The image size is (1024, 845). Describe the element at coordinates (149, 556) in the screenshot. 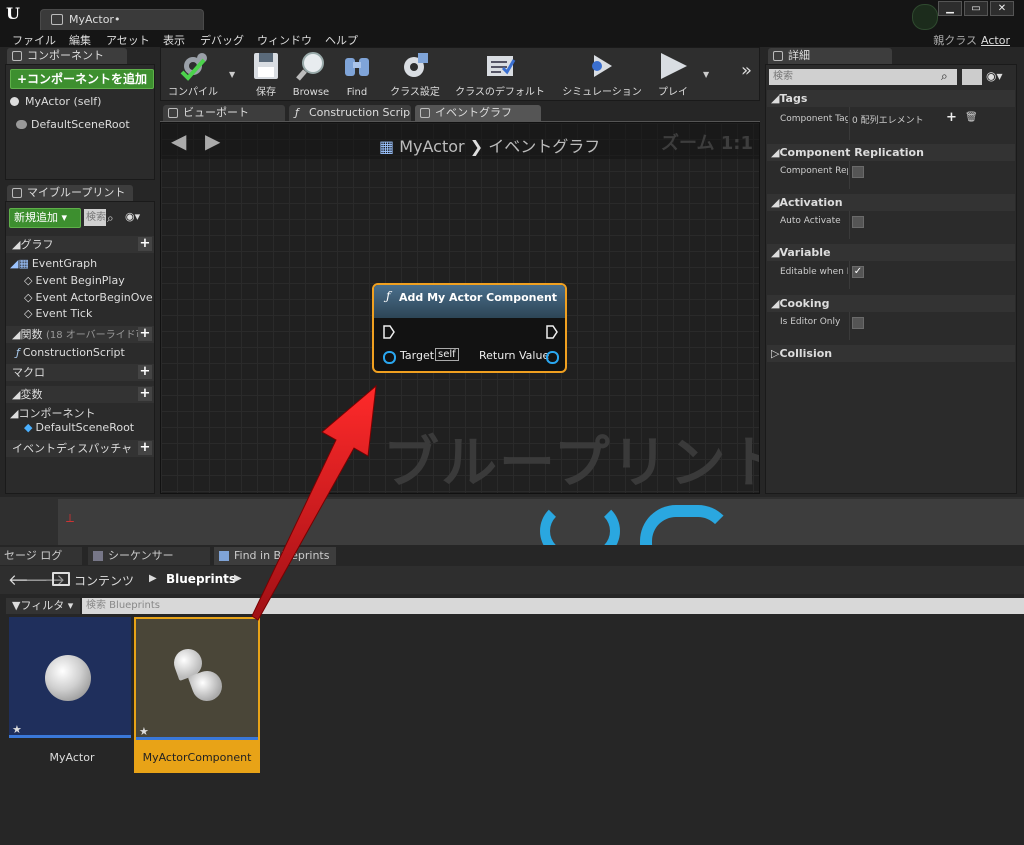

I see `tab-sequencer: シーケンサー` at that location.